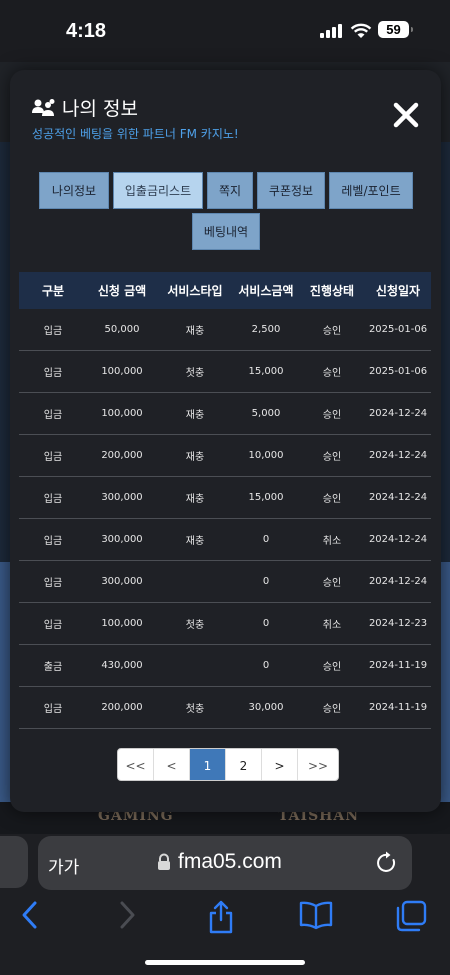 This screenshot has width=450, height=975. What do you see at coordinates (136, 764) in the screenshot?
I see `first-page-button: <<` at bounding box center [136, 764].